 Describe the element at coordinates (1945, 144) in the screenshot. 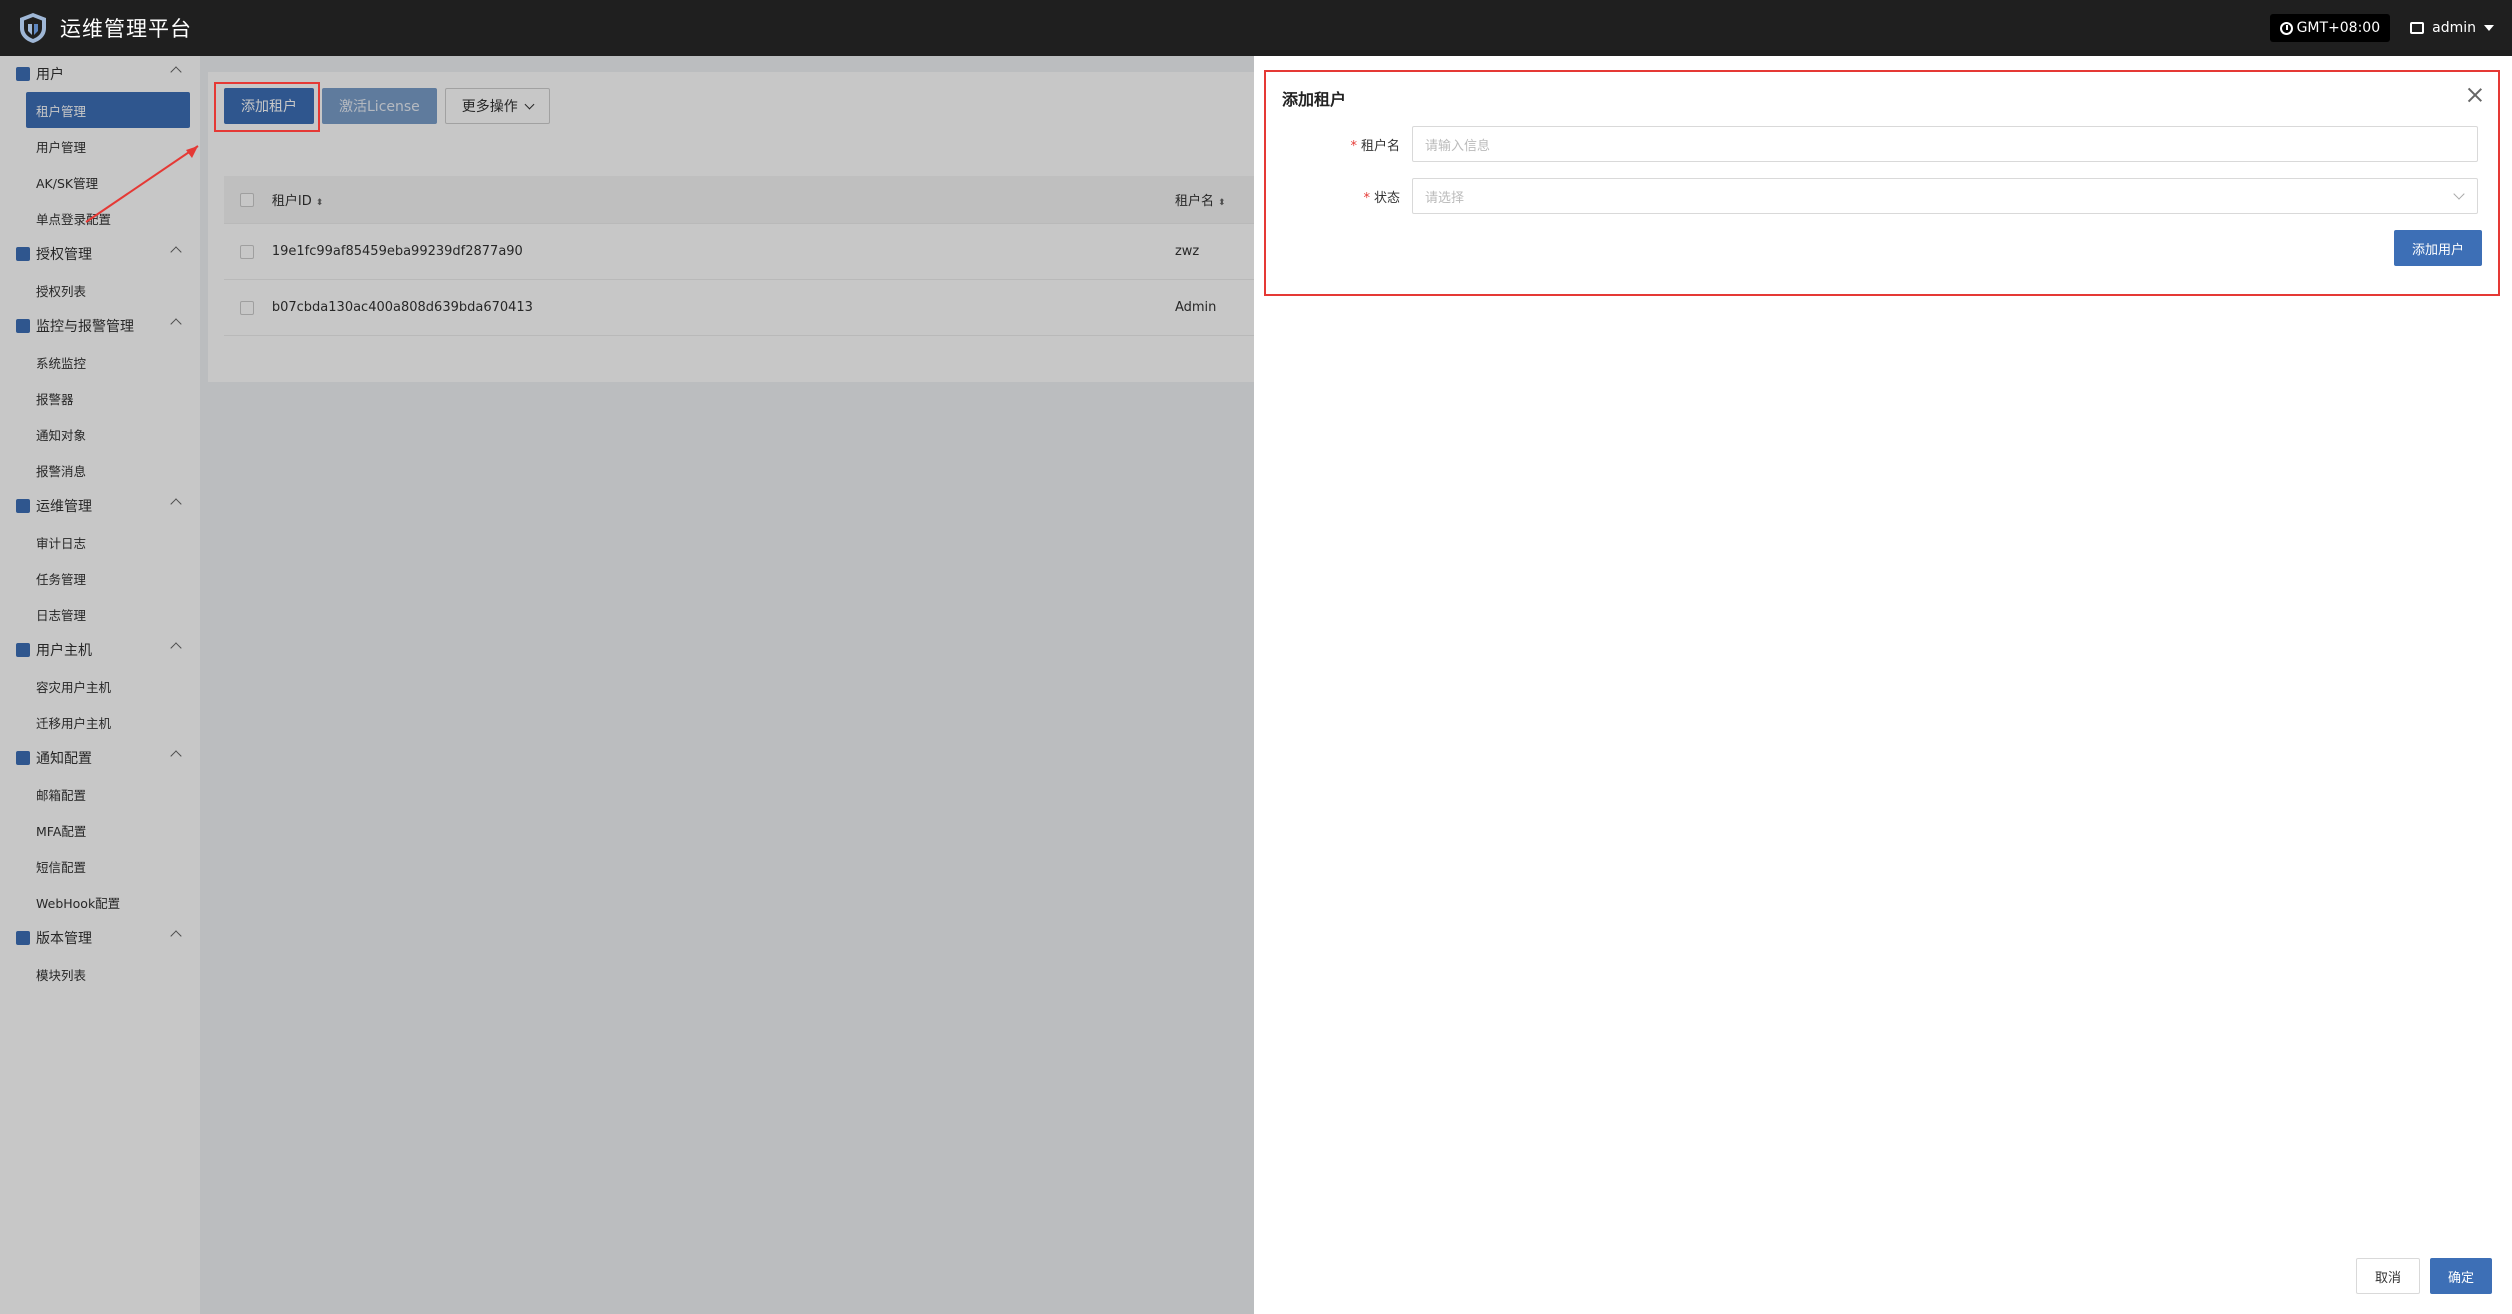

I see `tenant-name-input: 请输入信息` at that location.